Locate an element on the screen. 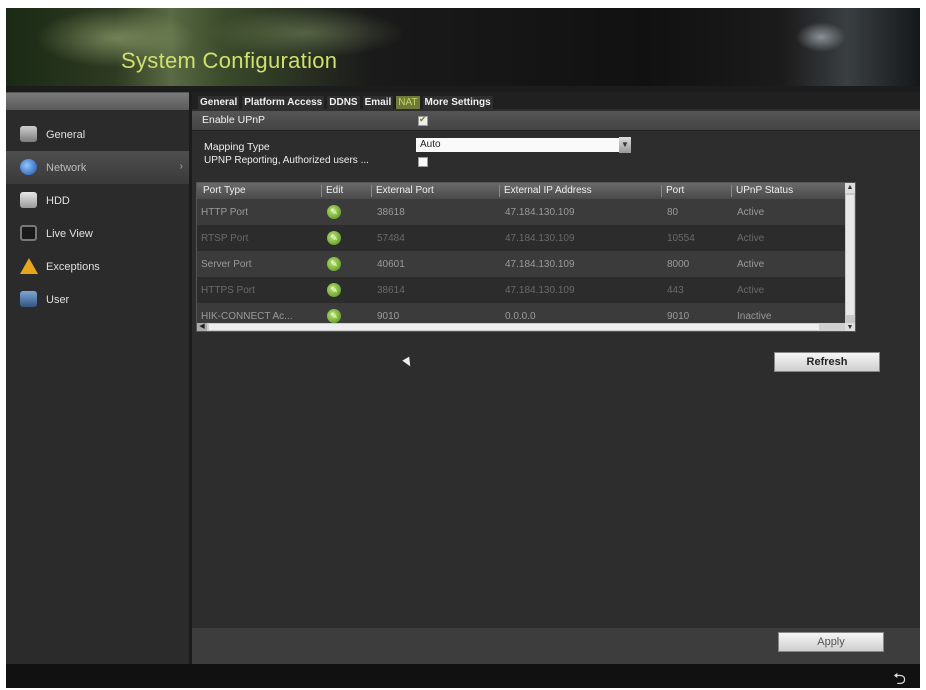 Image resolution: width=926 pixels, height=690 pixels. scroll-down-icon: ▼ is located at coordinates (850, 327).